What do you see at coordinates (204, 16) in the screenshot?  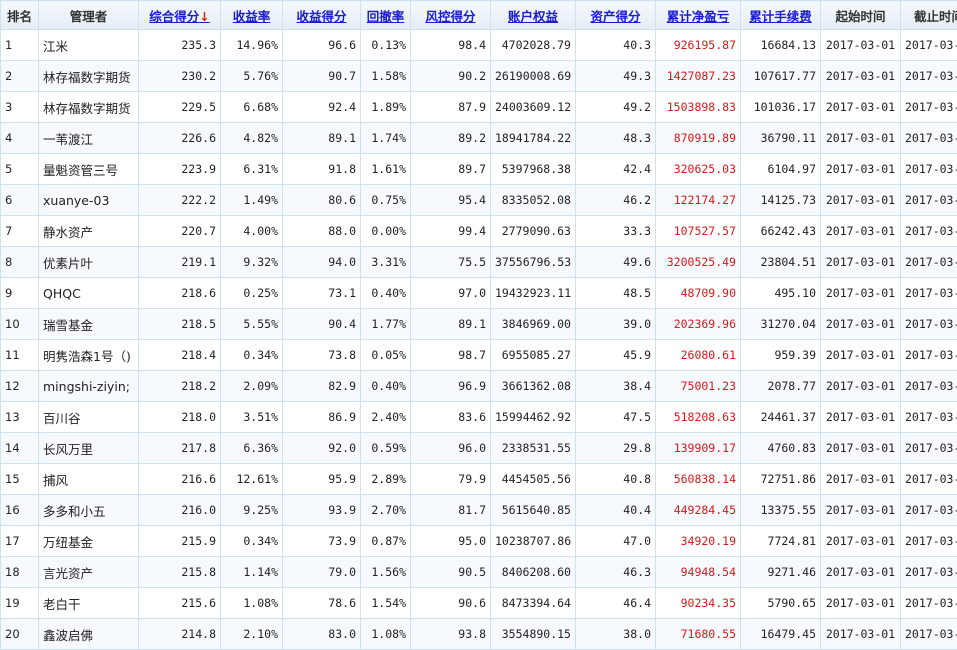 I see `sort-desc-icon: ↓` at bounding box center [204, 16].